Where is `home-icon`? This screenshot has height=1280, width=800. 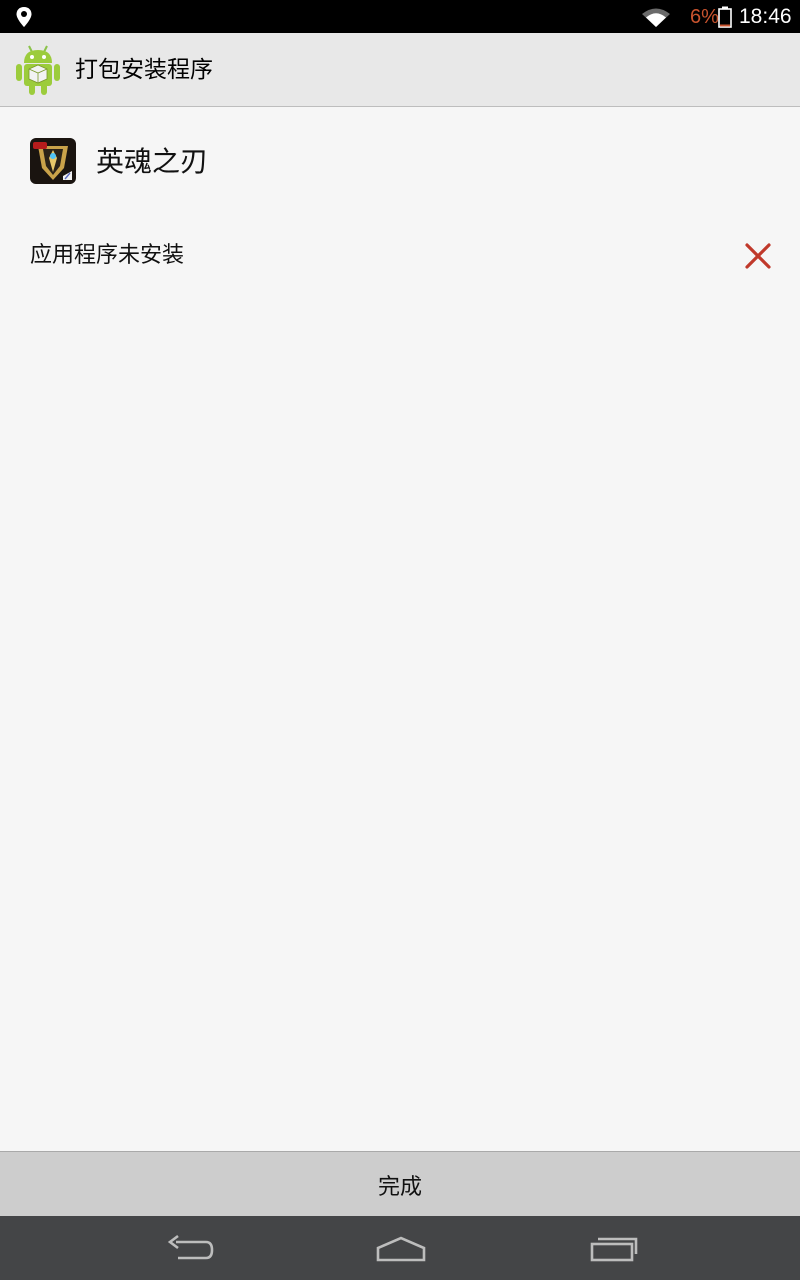
home-icon is located at coordinates (401, 1248).